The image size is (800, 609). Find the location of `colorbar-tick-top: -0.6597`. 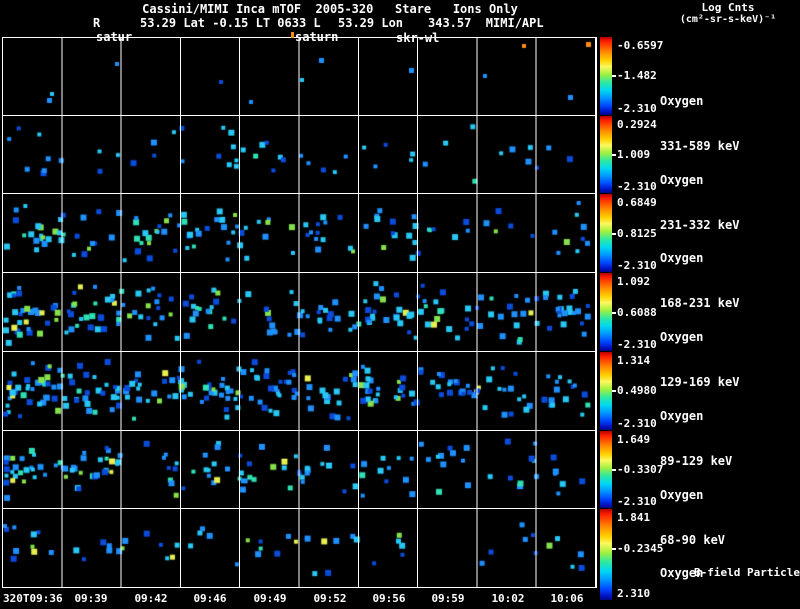

colorbar-tick-top: -0.6597 is located at coordinates (640, 45).